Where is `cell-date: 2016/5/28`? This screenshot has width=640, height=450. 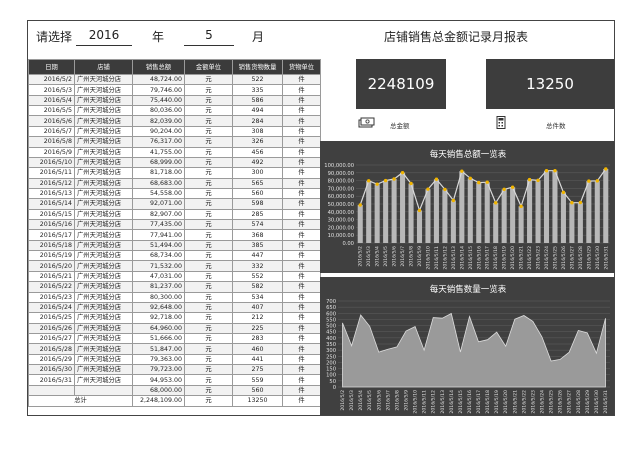 cell-date: 2016/5/28 is located at coordinates (51, 349).